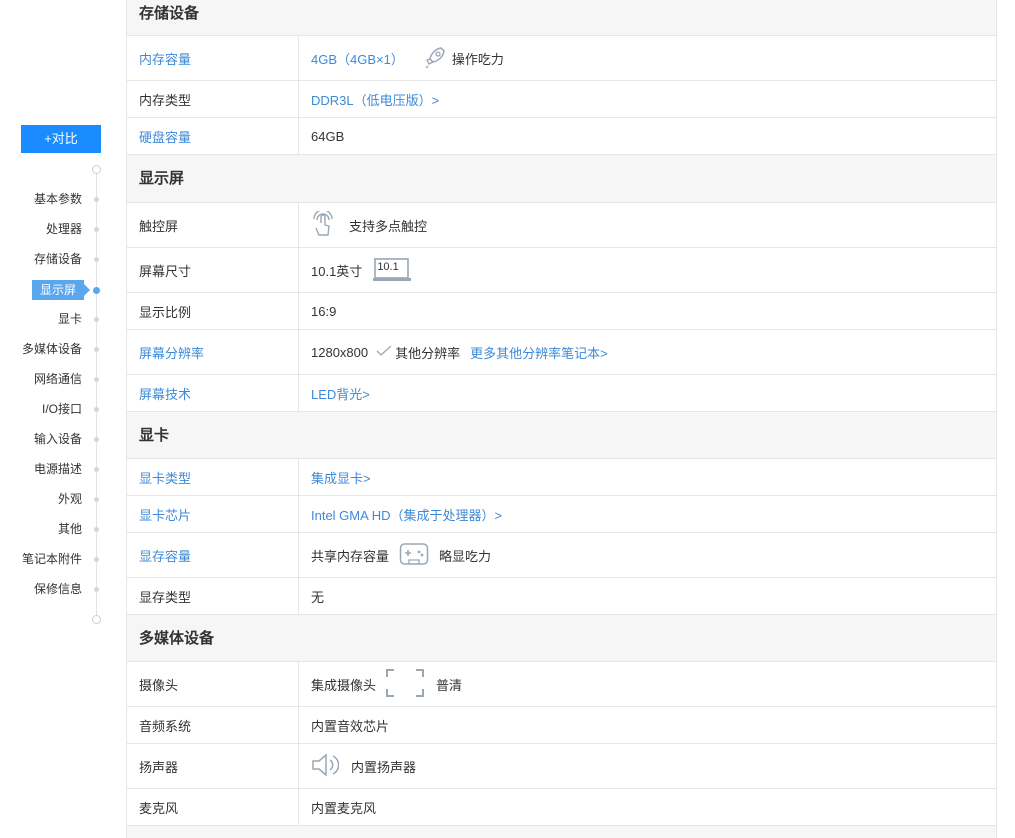 Image resolution: width=1015 pixels, height=838 pixels. I want to click on nav-bottom-ring, so click(96, 619).